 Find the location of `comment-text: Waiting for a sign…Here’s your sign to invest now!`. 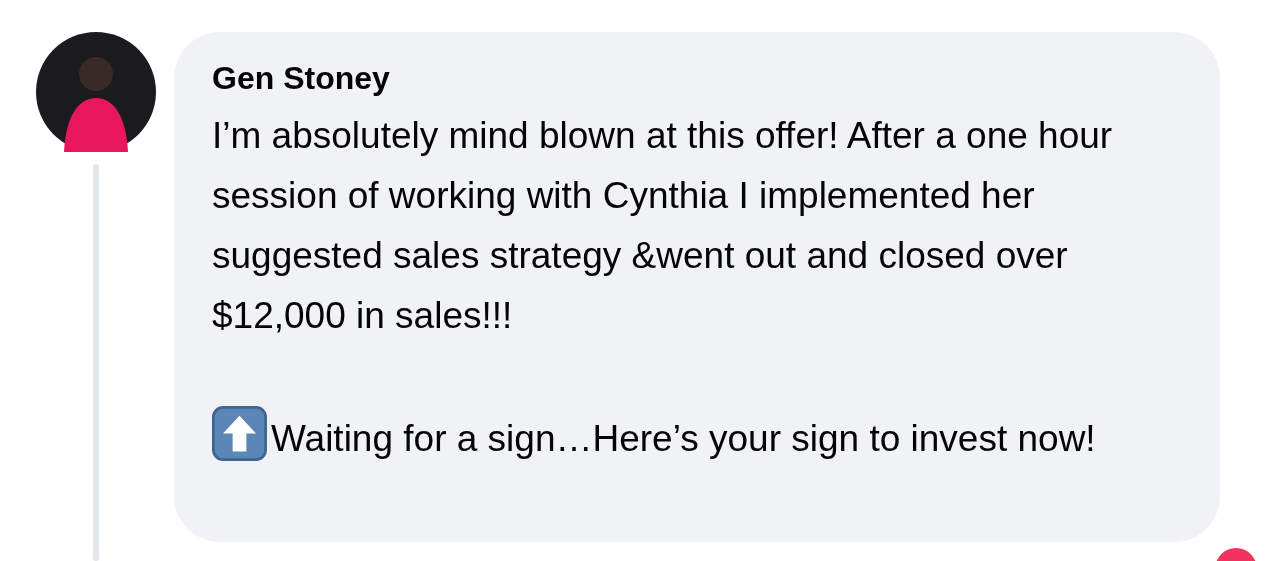

comment-text: Waiting for a sign…Here’s your sign to invest now! is located at coordinates (683, 438).